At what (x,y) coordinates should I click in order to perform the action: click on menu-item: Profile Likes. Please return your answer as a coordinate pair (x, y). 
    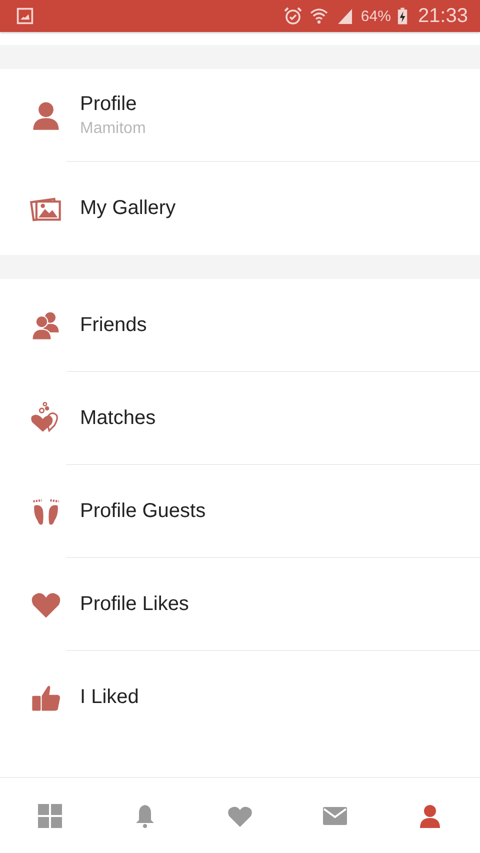
    Looking at the image, I should click on (240, 604).